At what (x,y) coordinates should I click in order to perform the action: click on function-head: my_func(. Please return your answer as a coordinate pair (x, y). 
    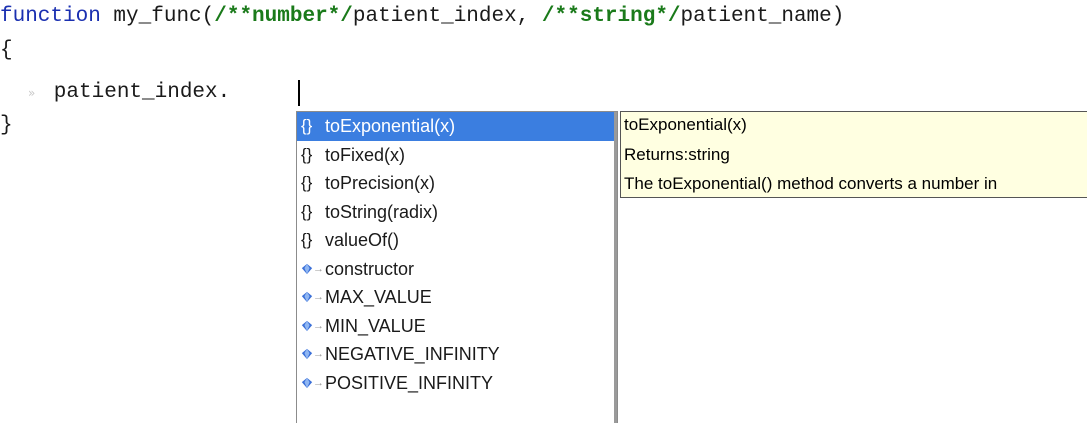
    Looking at the image, I should click on (157, 16).